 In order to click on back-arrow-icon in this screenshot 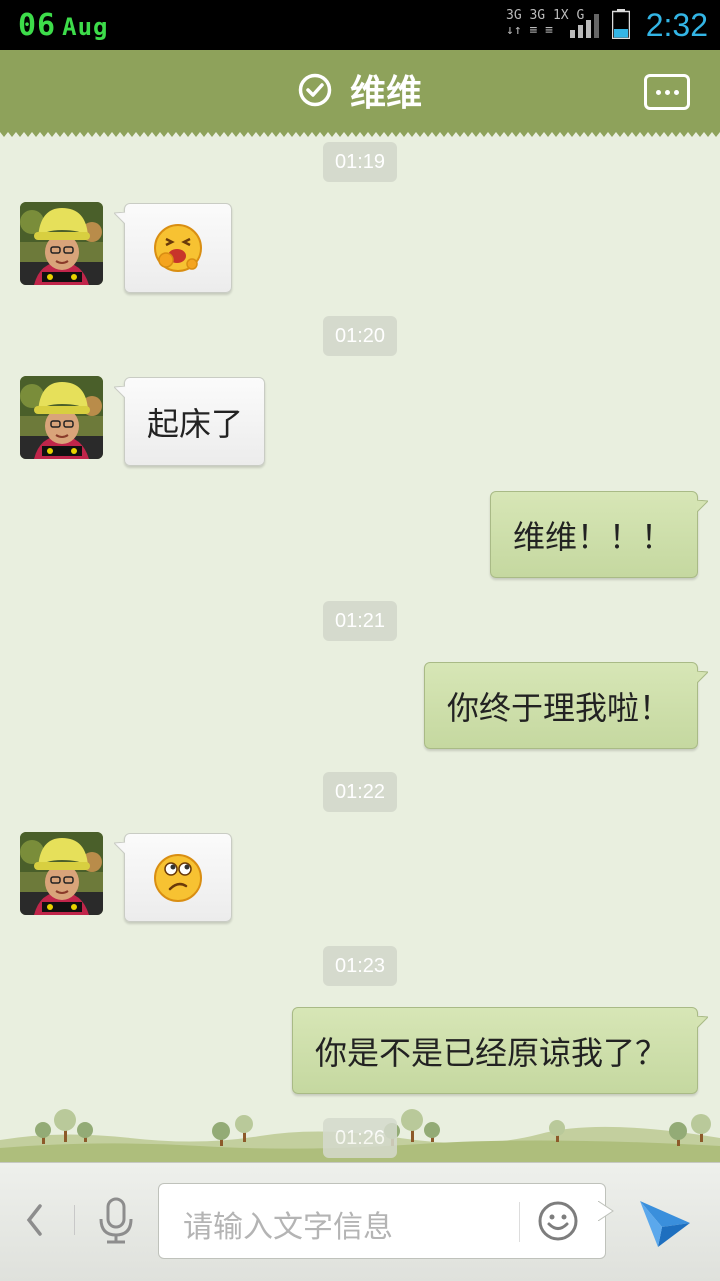, I will do `click(34, 1220)`.